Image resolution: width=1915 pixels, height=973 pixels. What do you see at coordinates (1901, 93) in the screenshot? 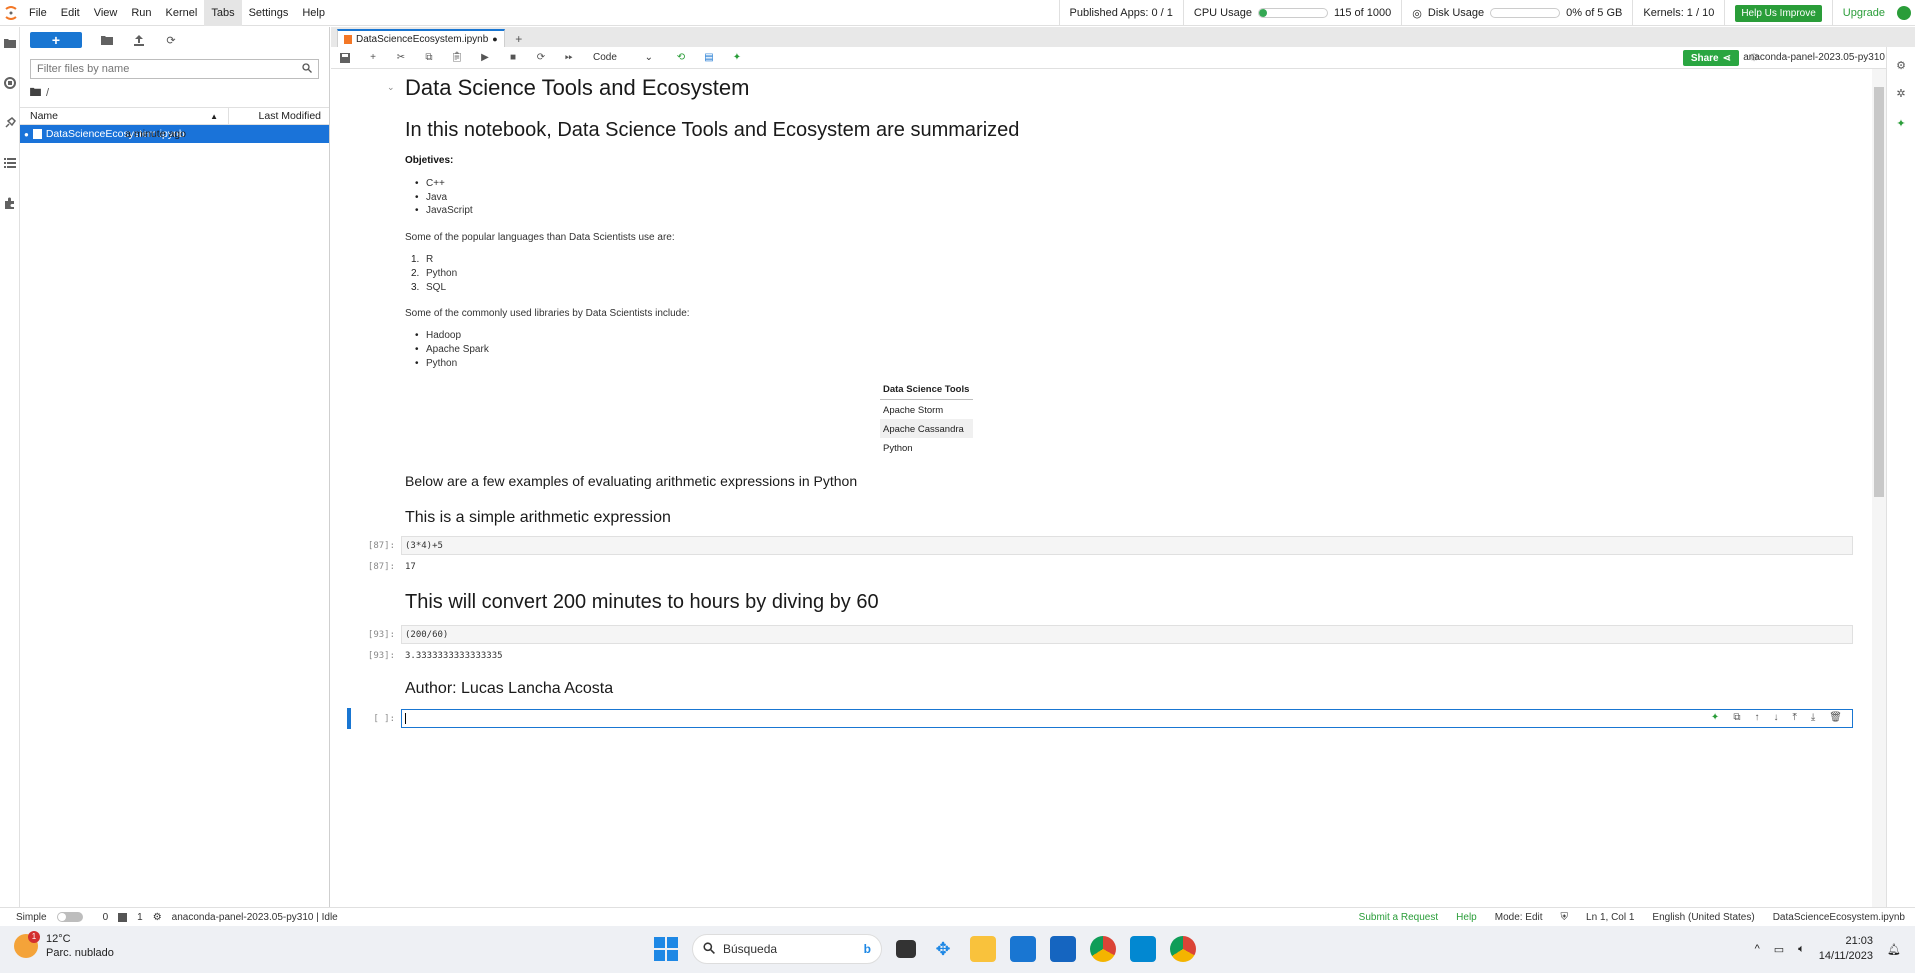
I see `debugger-icon: ✲` at bounding box center [1901, 93].